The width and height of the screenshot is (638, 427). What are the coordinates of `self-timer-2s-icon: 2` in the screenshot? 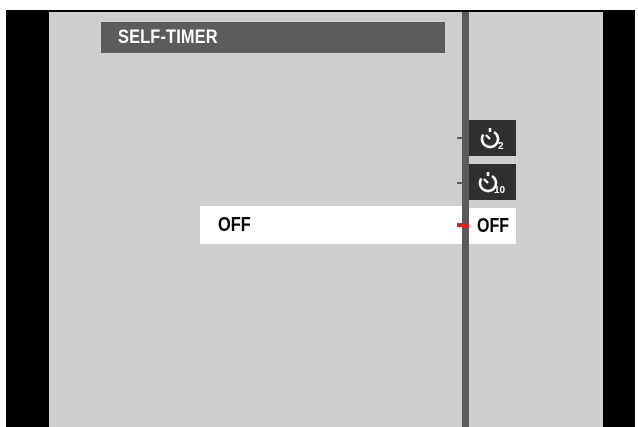 It's located at (493, 138).